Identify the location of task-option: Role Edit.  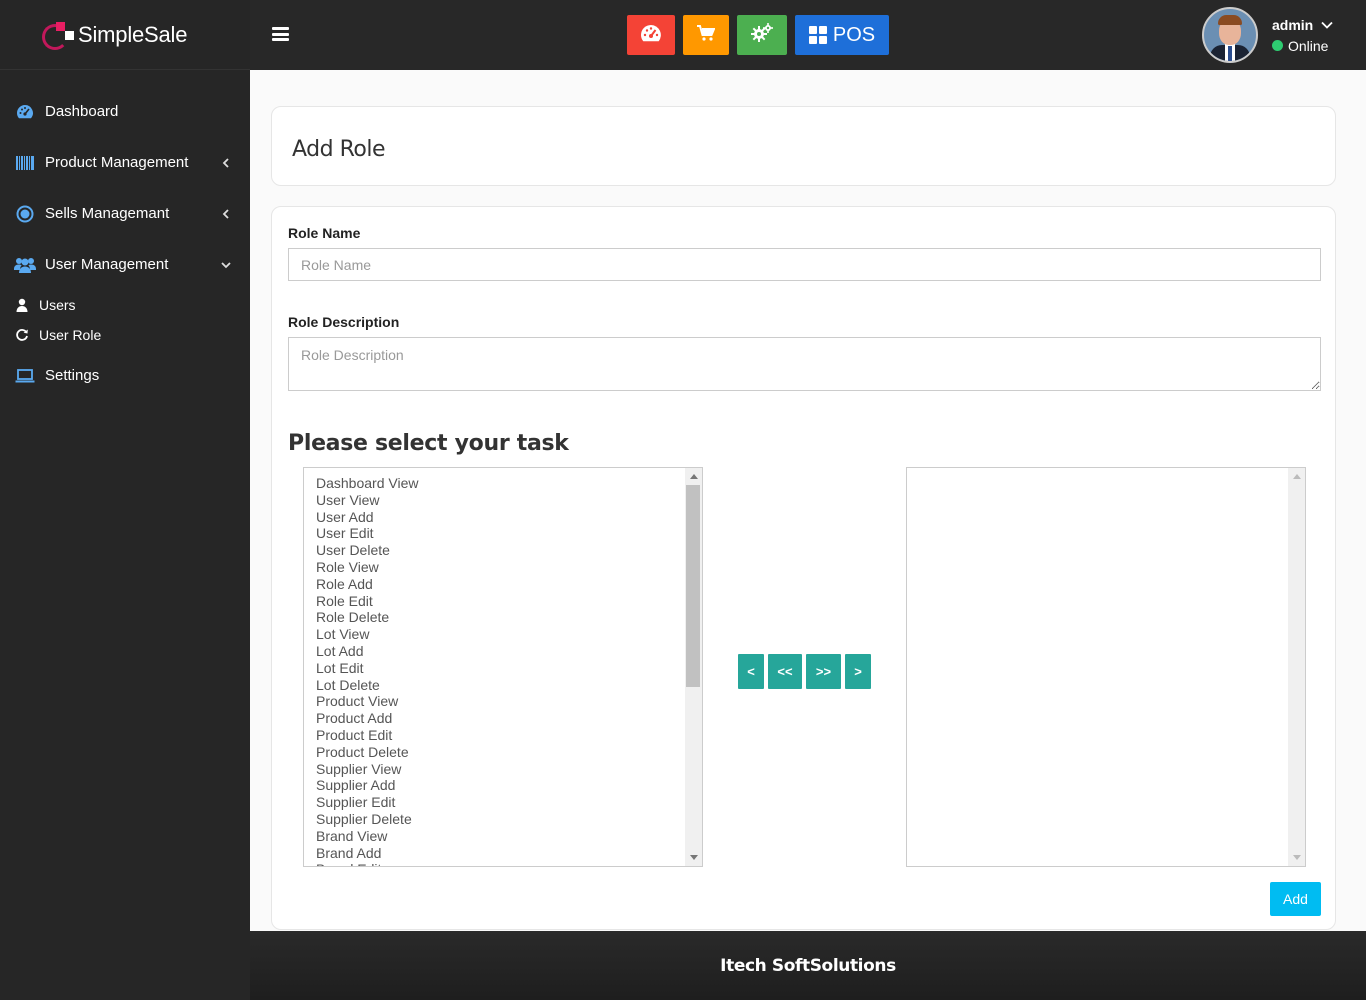
(500, 601).